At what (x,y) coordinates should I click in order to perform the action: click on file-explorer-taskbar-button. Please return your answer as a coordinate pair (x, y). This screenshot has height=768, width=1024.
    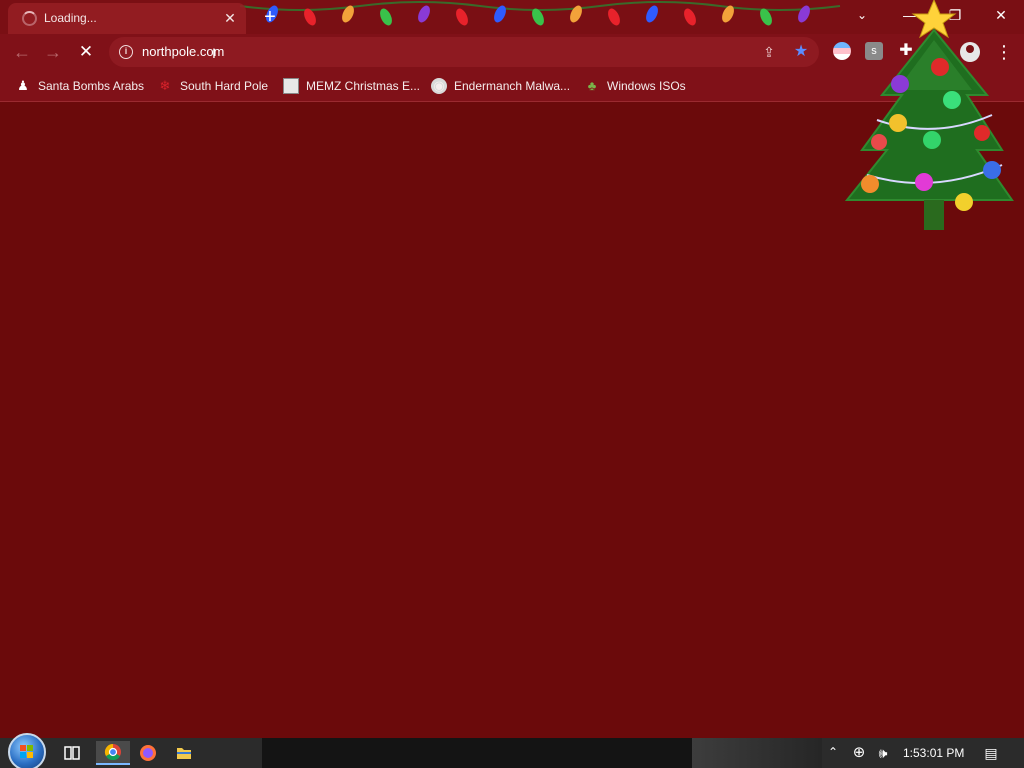
    Looking at the image, I should click on (184, 753).